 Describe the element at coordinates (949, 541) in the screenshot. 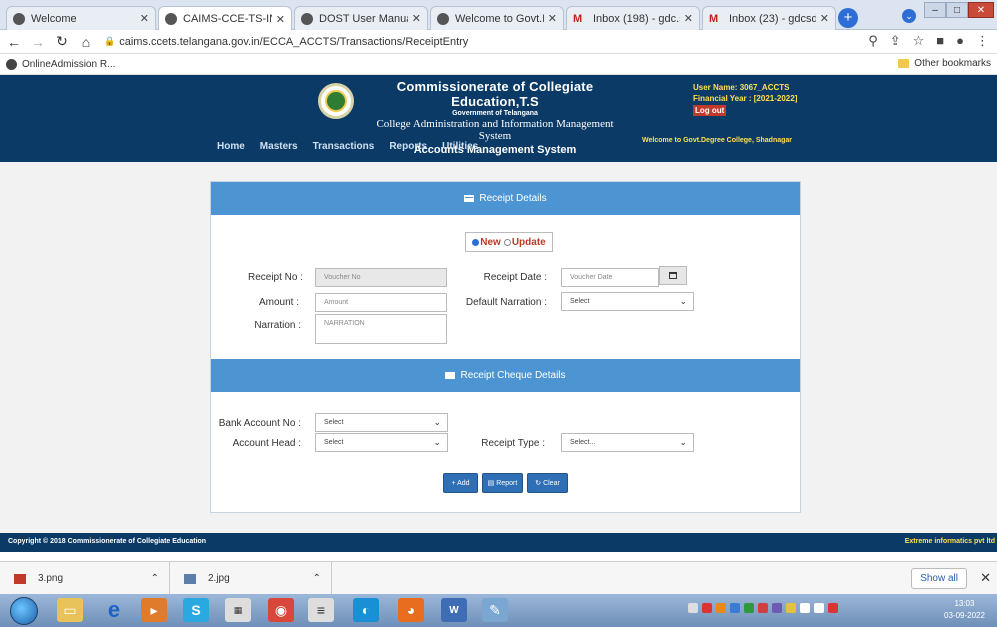

I see `vendor-text: Extreme informatics pvt ltd` at that location.